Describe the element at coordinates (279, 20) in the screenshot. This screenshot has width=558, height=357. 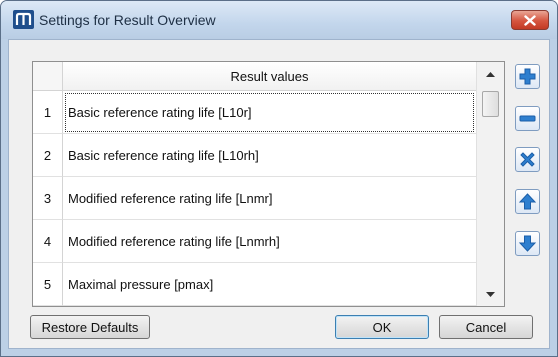
I see `title-bar: Settings for Result Overview` at that location.